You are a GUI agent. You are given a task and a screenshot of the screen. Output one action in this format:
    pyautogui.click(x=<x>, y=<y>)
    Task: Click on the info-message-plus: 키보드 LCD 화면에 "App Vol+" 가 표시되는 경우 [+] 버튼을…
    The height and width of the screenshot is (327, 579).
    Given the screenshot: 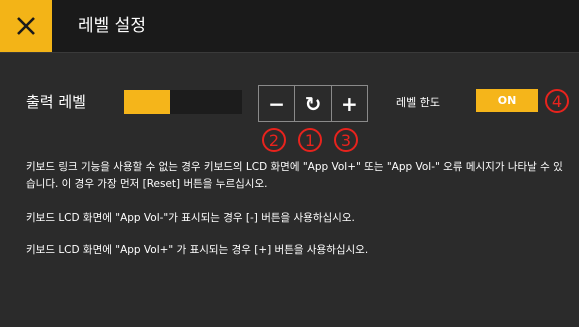 What is the action you would take?
    pyautogui.click(x=197, y=250)
    